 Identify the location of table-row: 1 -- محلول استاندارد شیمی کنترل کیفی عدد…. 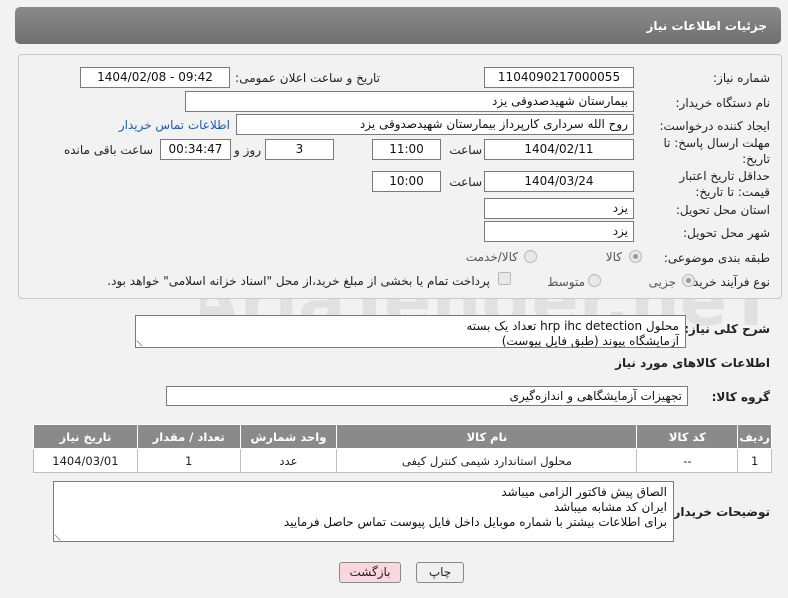
(402, 460).